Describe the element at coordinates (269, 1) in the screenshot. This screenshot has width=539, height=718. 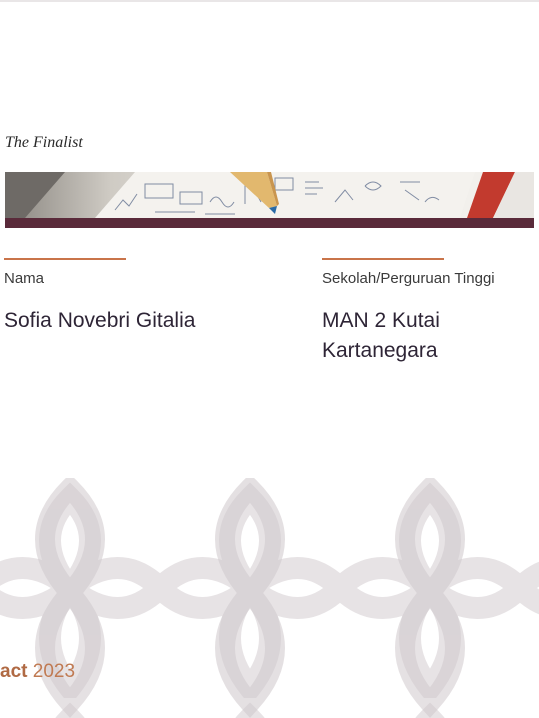
I see `top-divider` at that location.